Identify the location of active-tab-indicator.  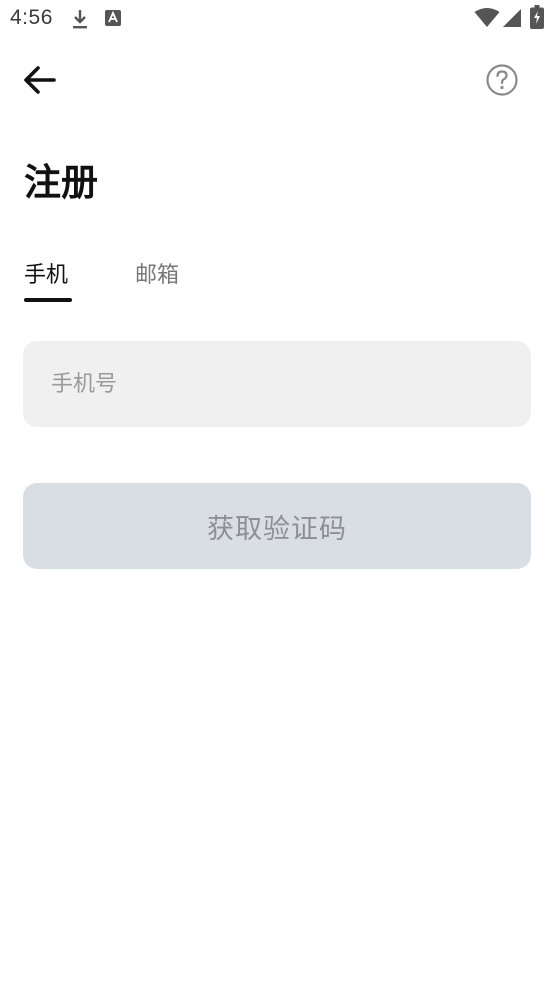
(48, 300).